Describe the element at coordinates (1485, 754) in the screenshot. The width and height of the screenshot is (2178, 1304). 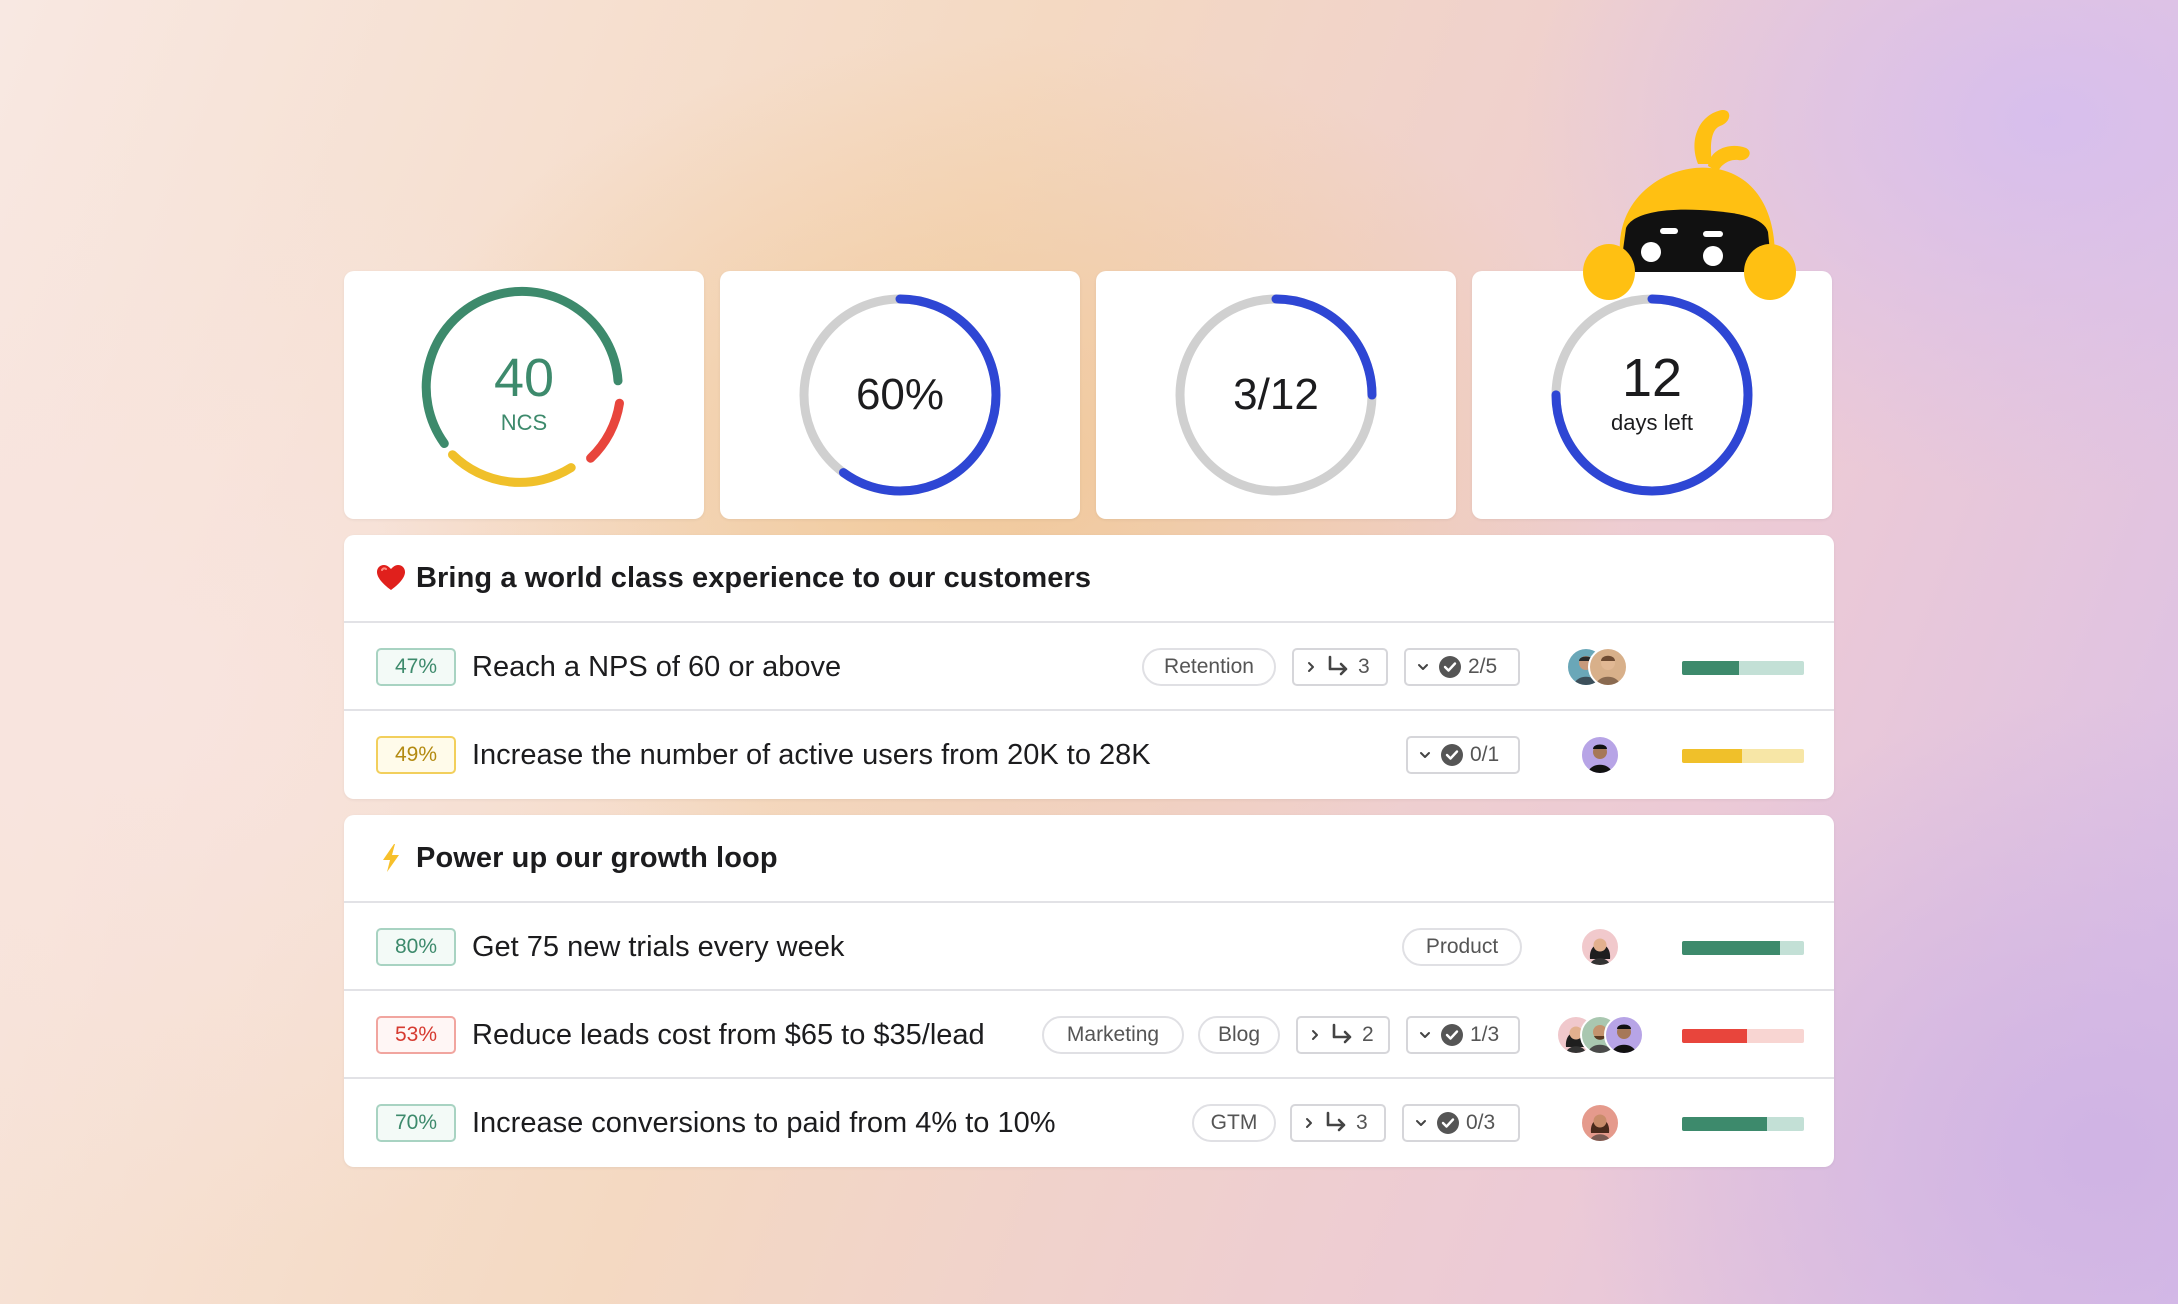
I see `check-count: 0/1` at that location.